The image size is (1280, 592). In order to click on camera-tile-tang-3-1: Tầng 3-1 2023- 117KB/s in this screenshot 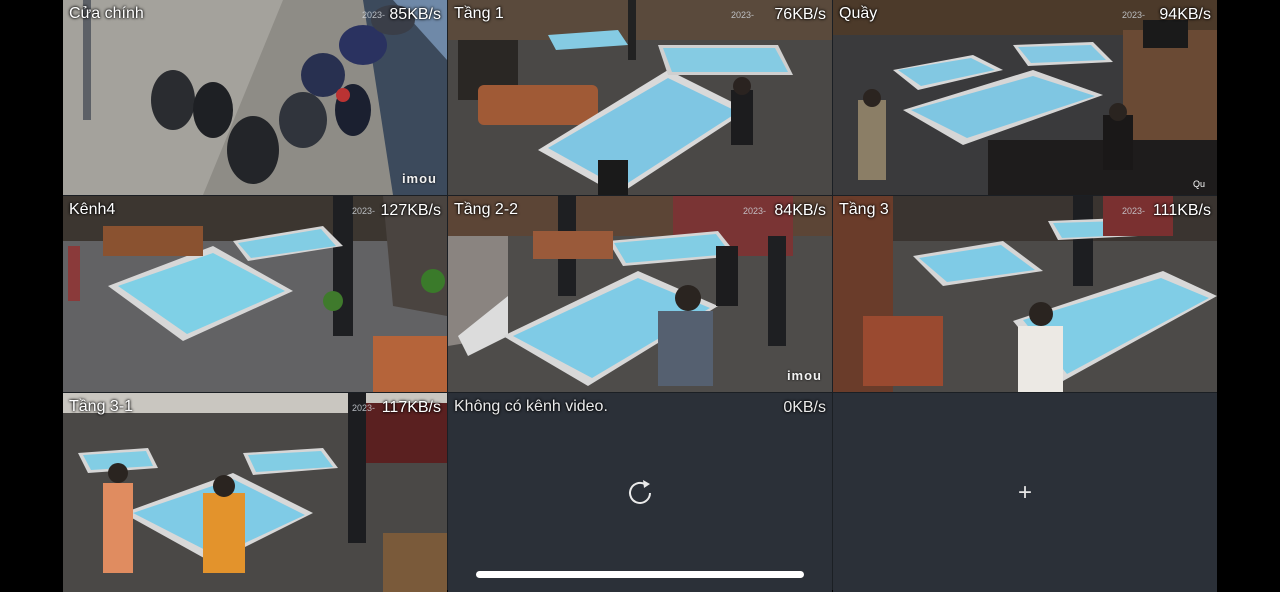, I will do `click(255, 492)`.